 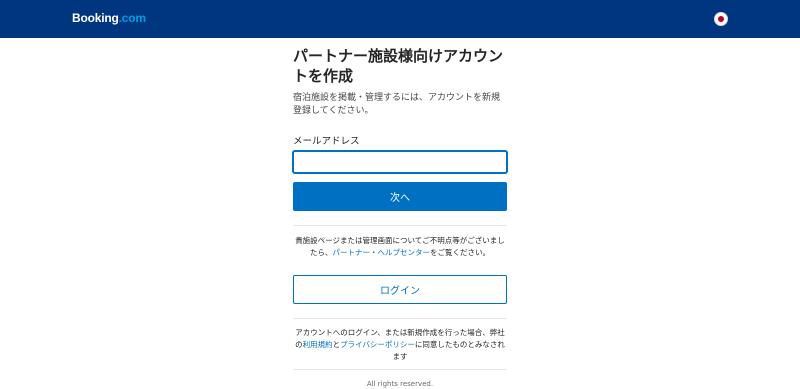 What do you see at coordinates (400, 196) in the screenshot?
I see `next-button: 次へ` at bounding box center [400, 196].